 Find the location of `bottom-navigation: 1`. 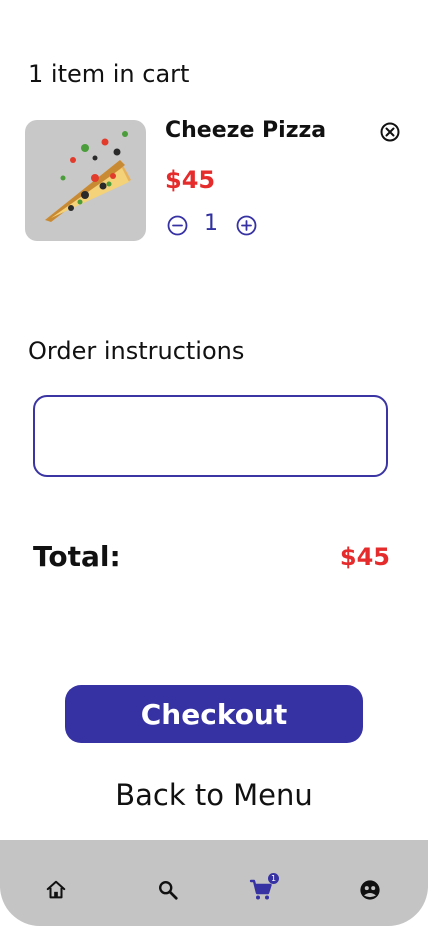

bottom-navigation: 1 is located at coordinates (214, 883).